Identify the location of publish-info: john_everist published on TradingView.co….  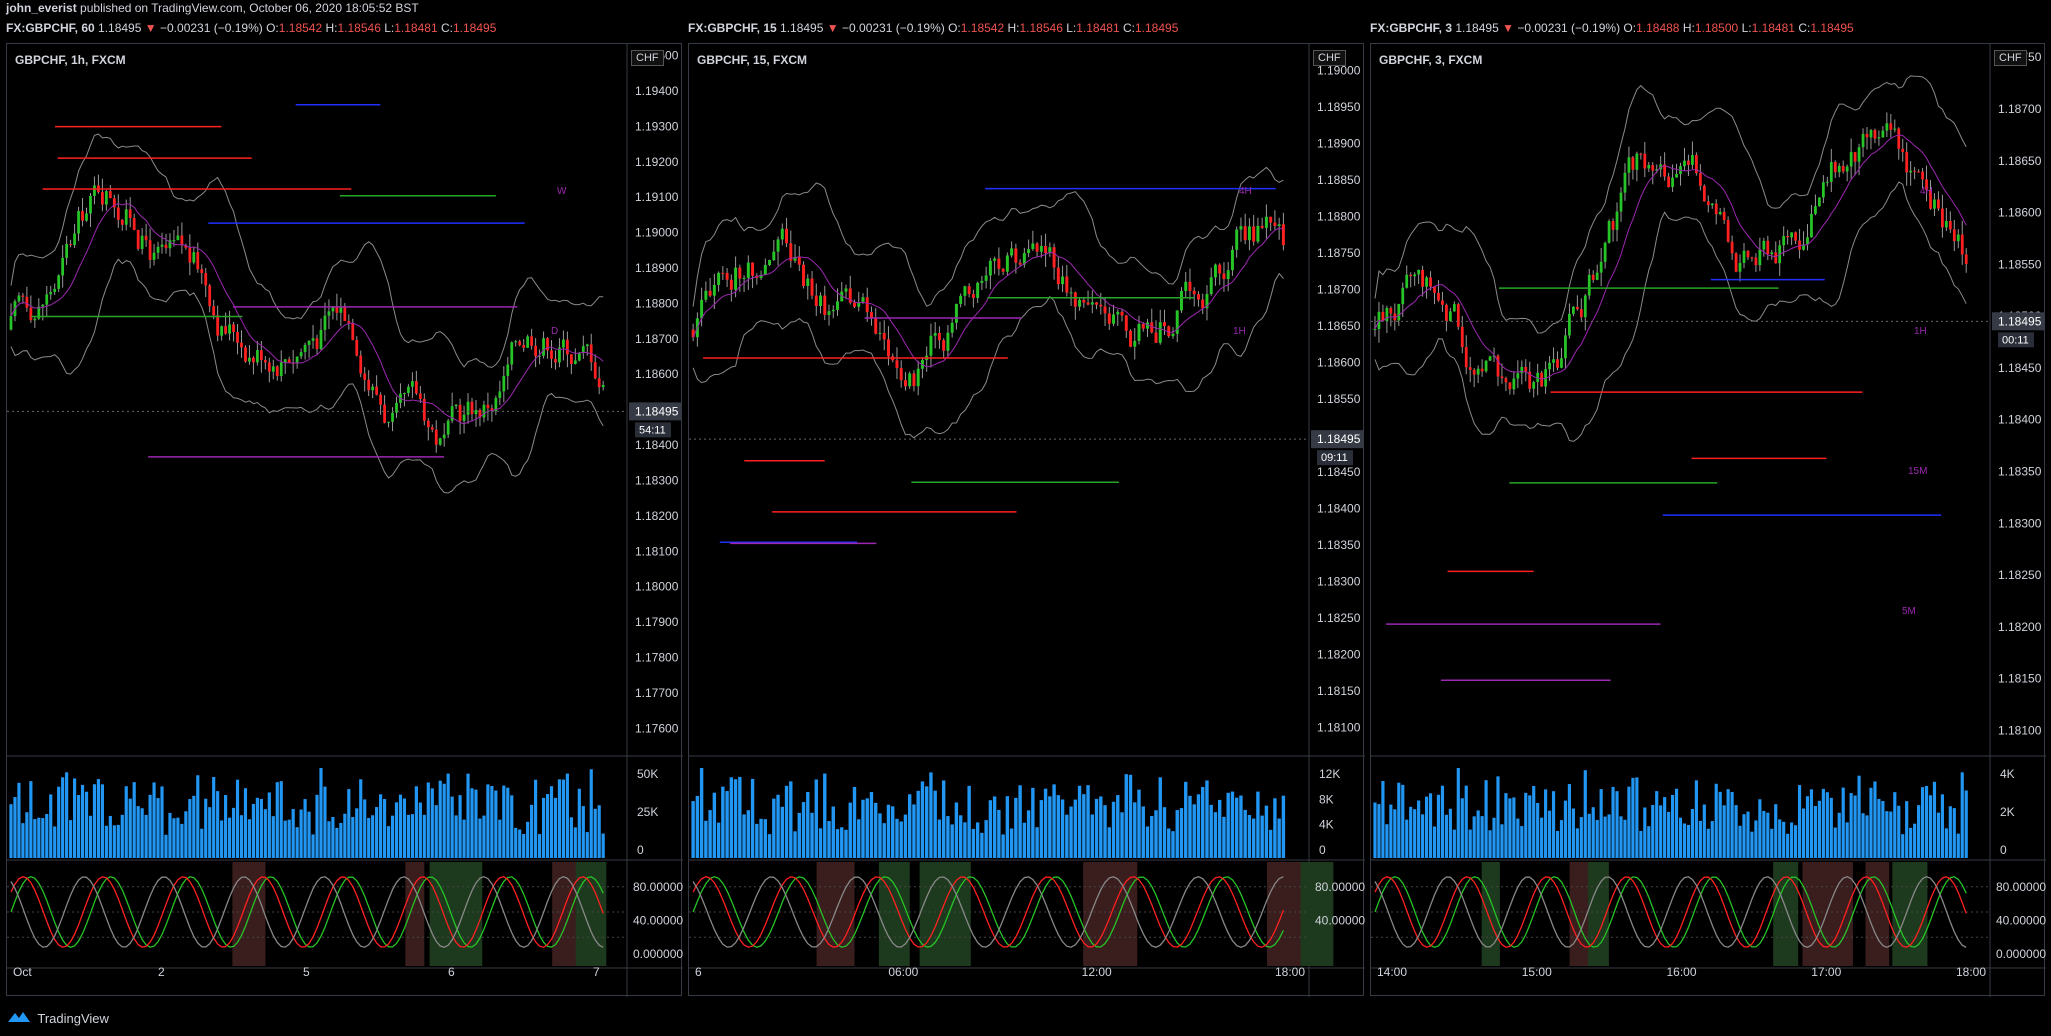
(1025, 8).